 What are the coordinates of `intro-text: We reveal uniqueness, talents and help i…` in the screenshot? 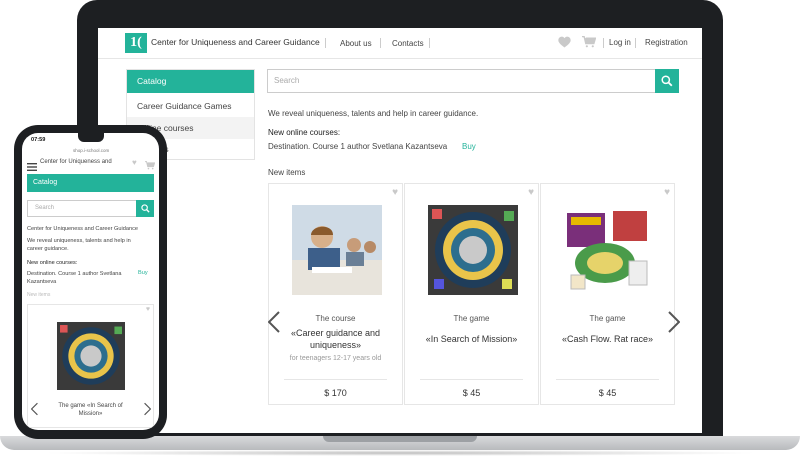 It's located at (373, 113).